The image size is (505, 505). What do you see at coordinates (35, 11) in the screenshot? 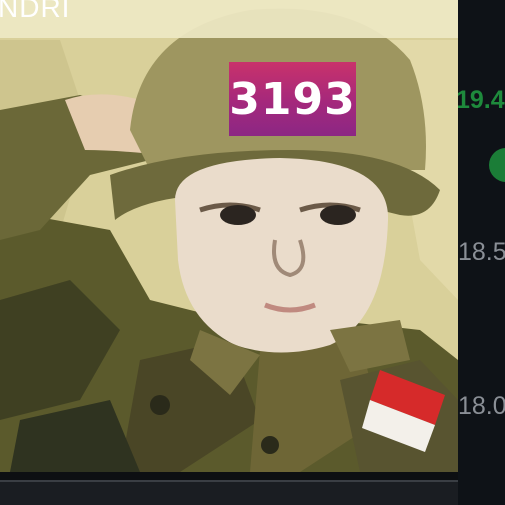
I see `title-text: NDRI` at bounding box center [35, 11].